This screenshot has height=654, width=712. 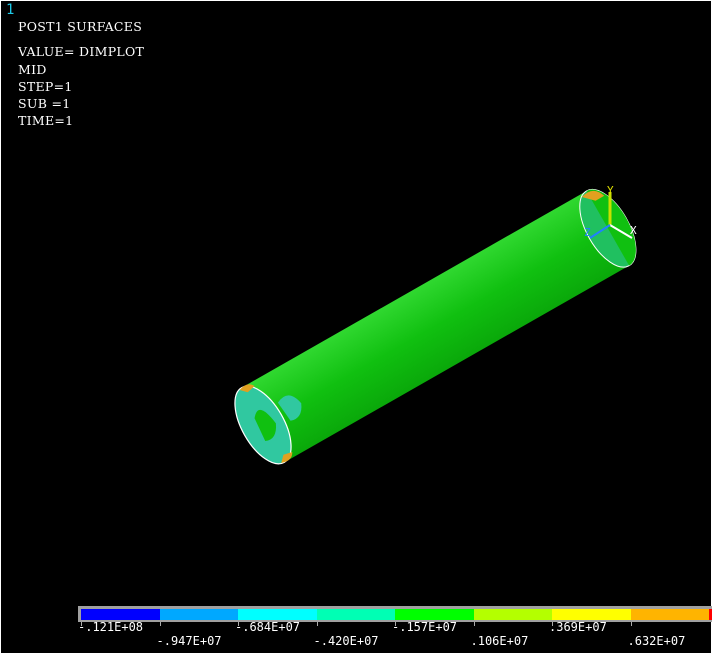 I want to click on triad-y-label: Y, so click(x=610, y=190).